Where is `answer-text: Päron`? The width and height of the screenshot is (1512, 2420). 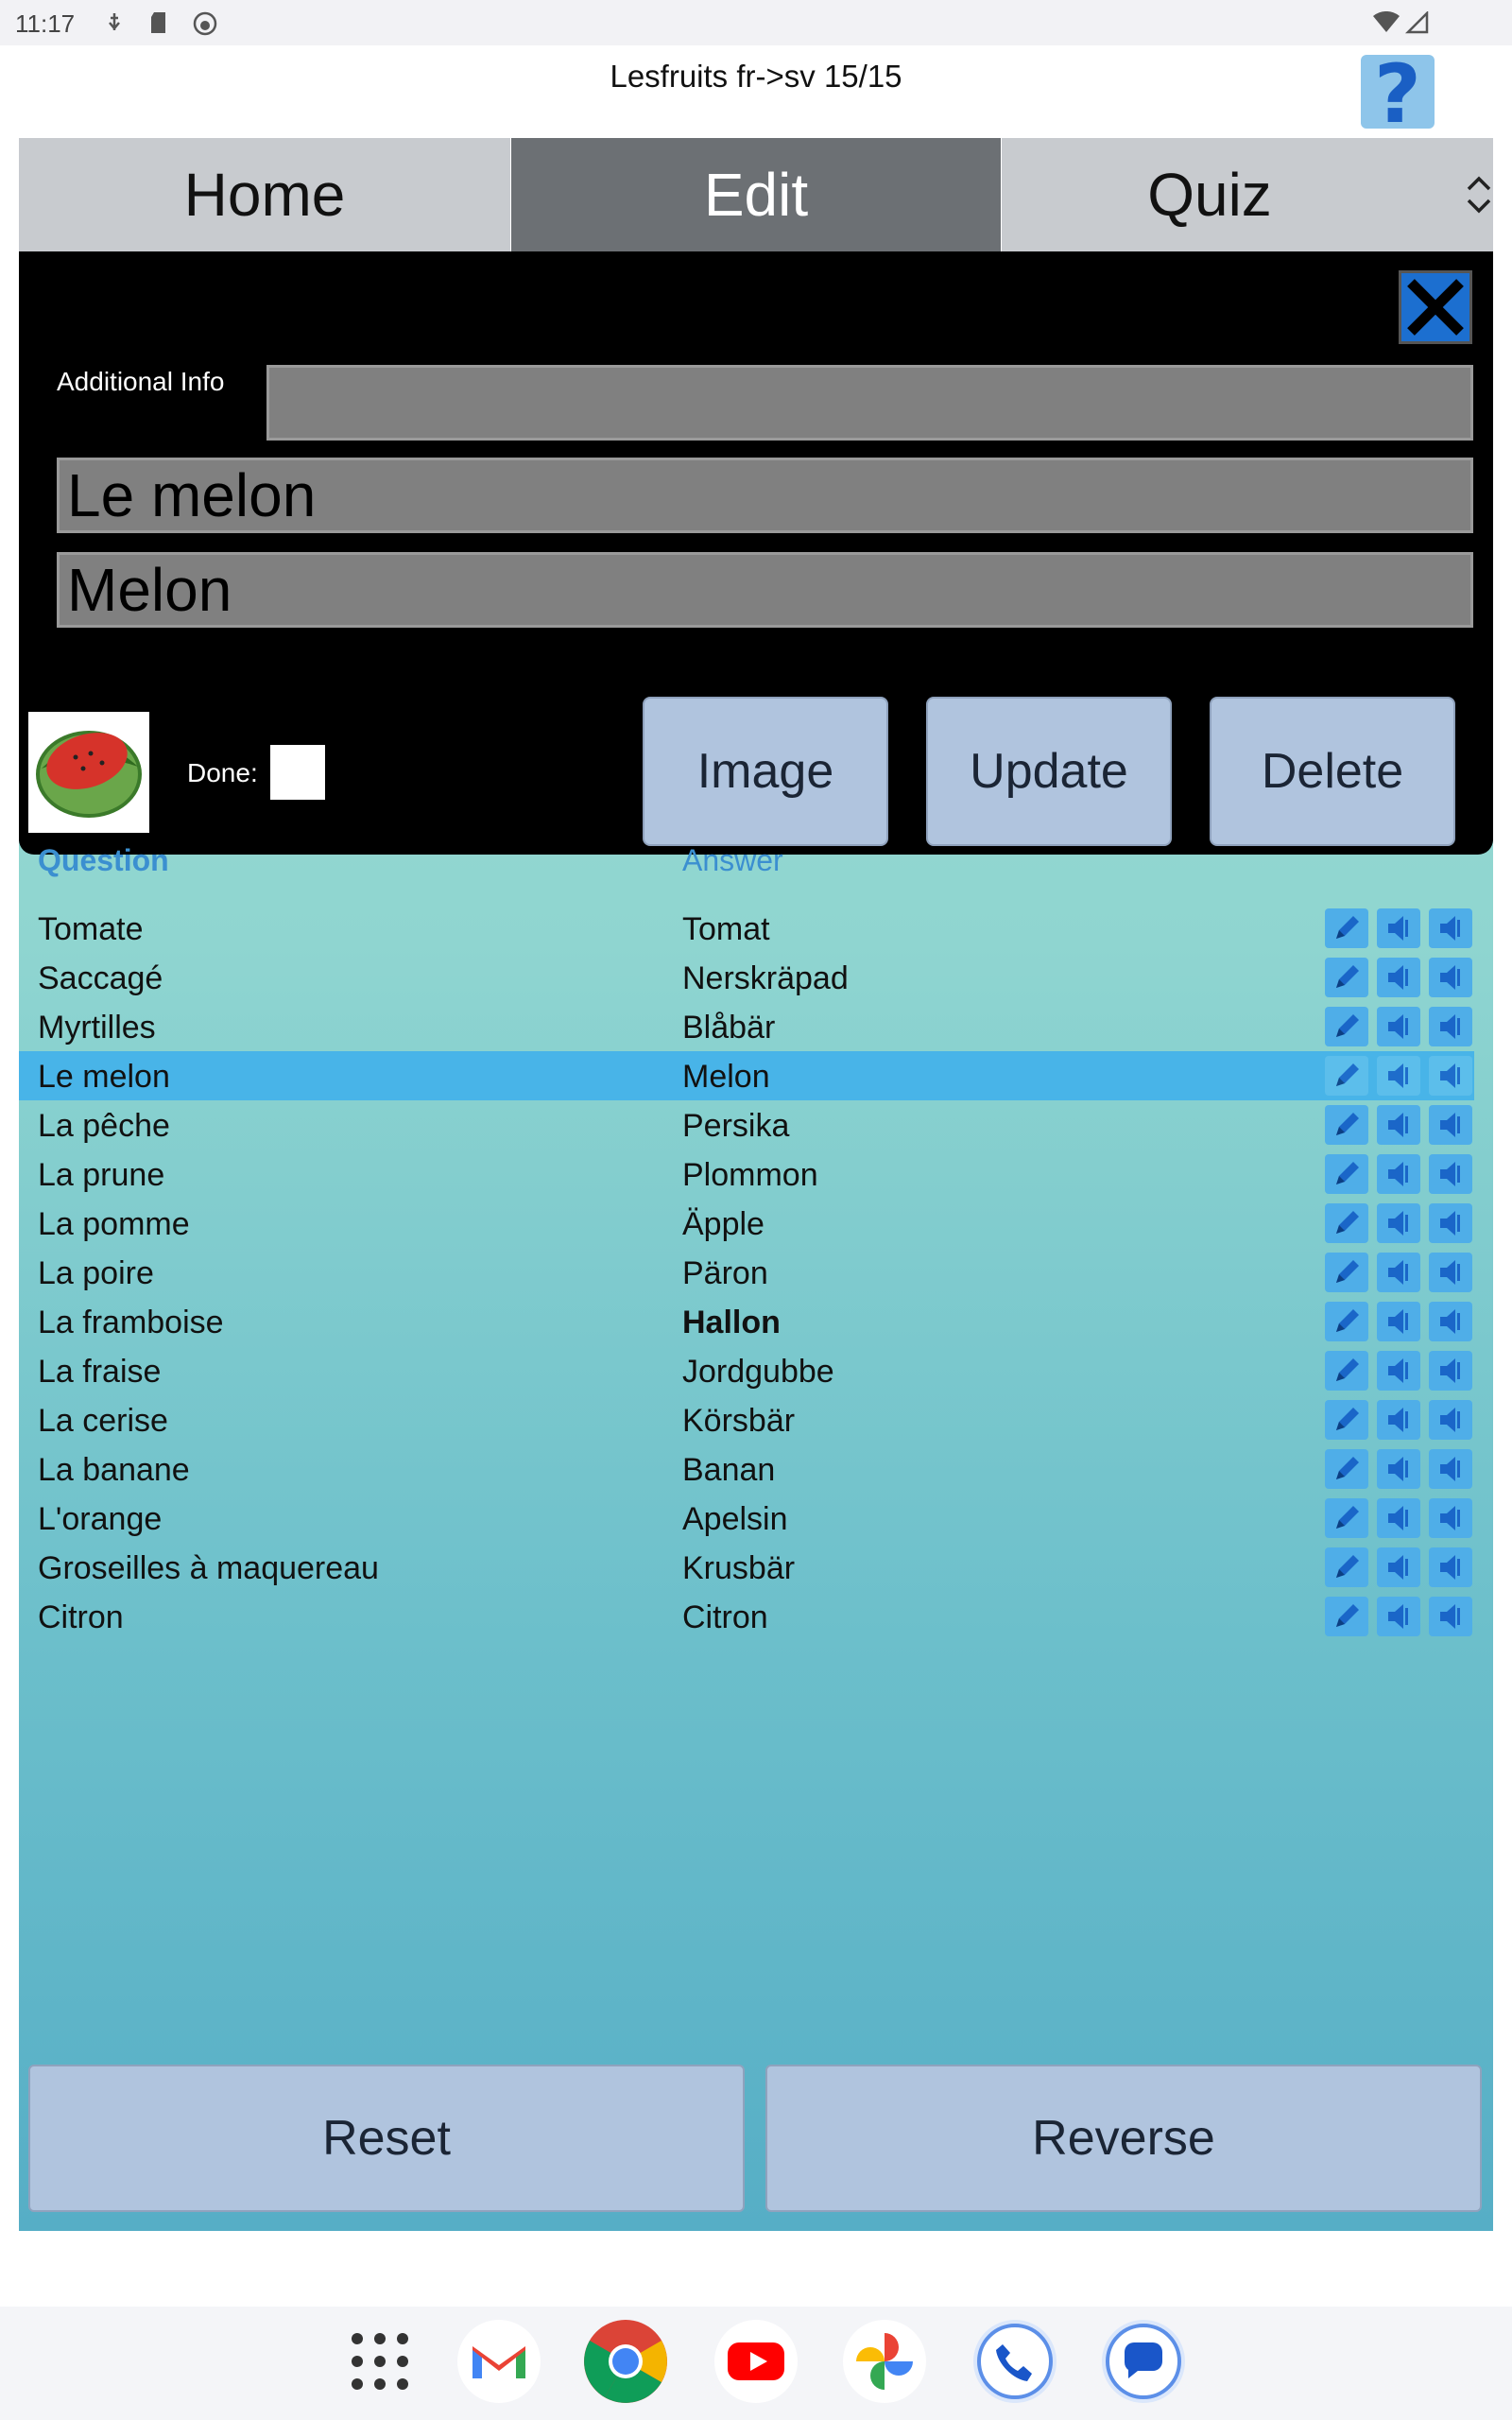
answer-text: Päron is located at coordinates (725, 1273).